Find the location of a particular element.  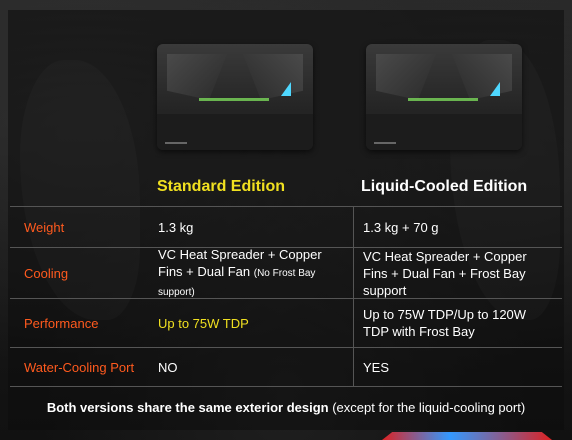

standard-laptop-image is located at coordinates (235, 97).